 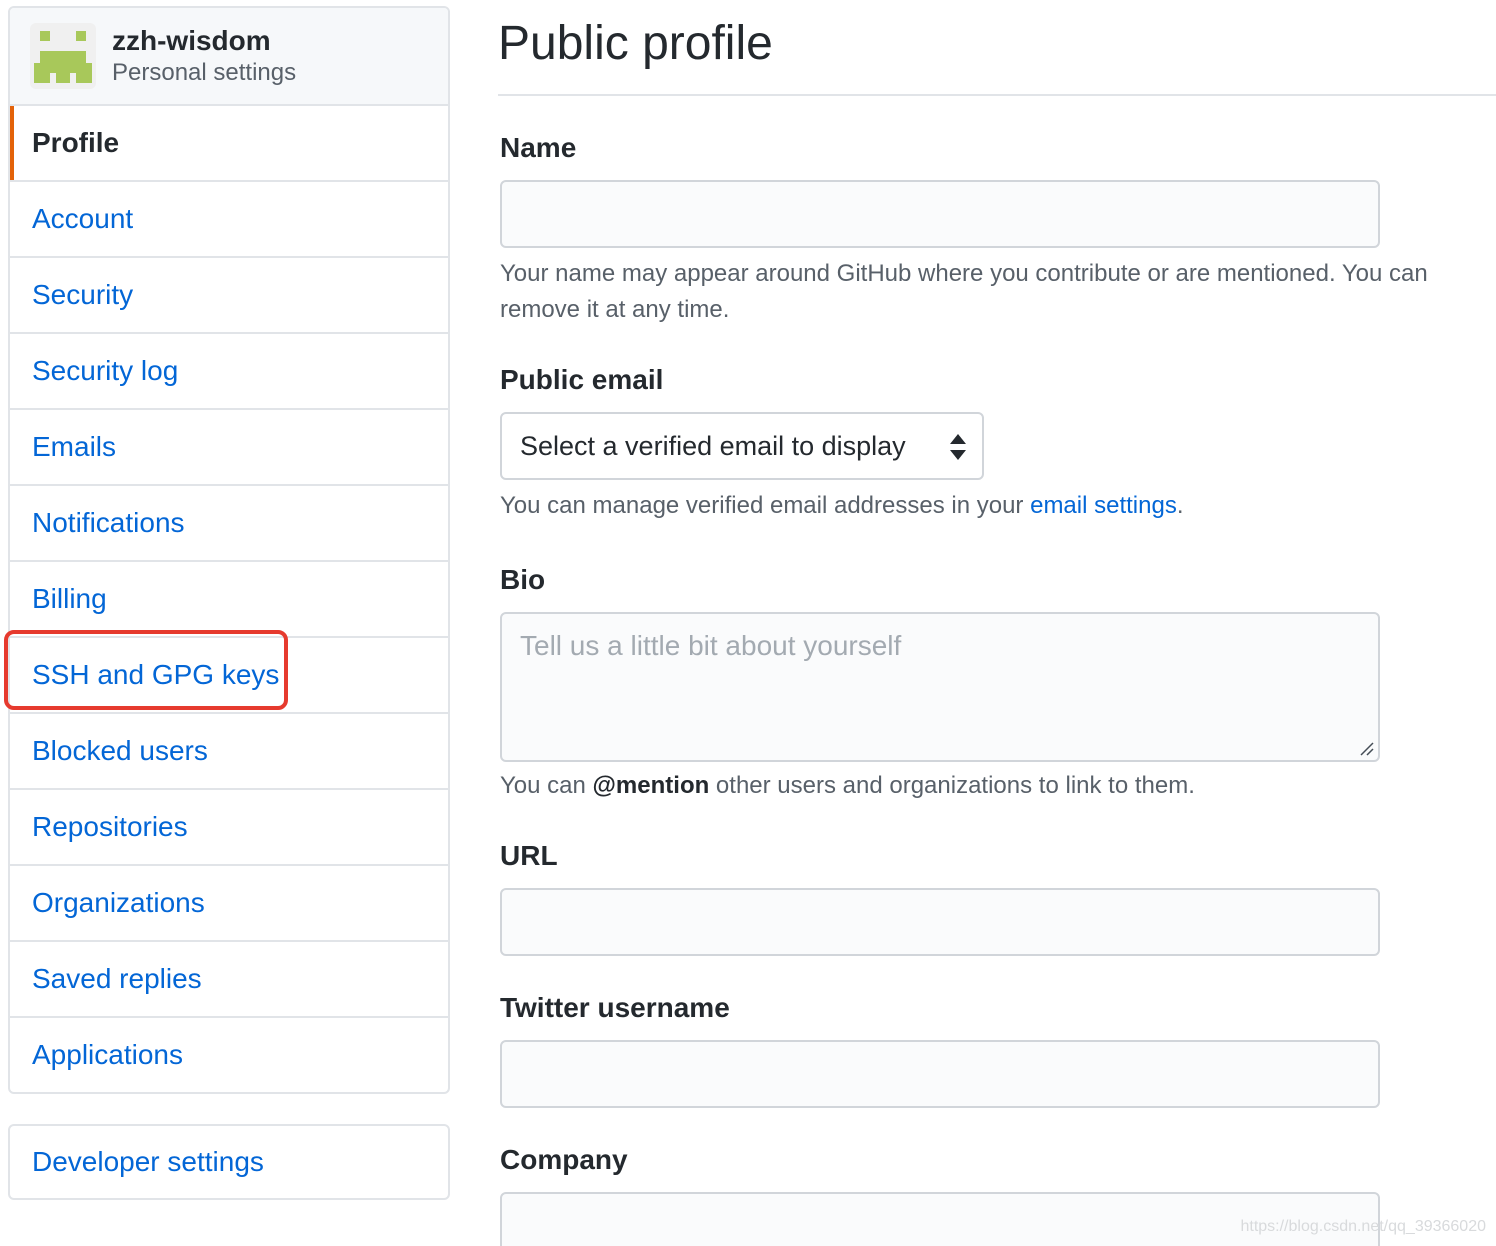 I want to click on url-label: URL, so click(x=529, y=855).